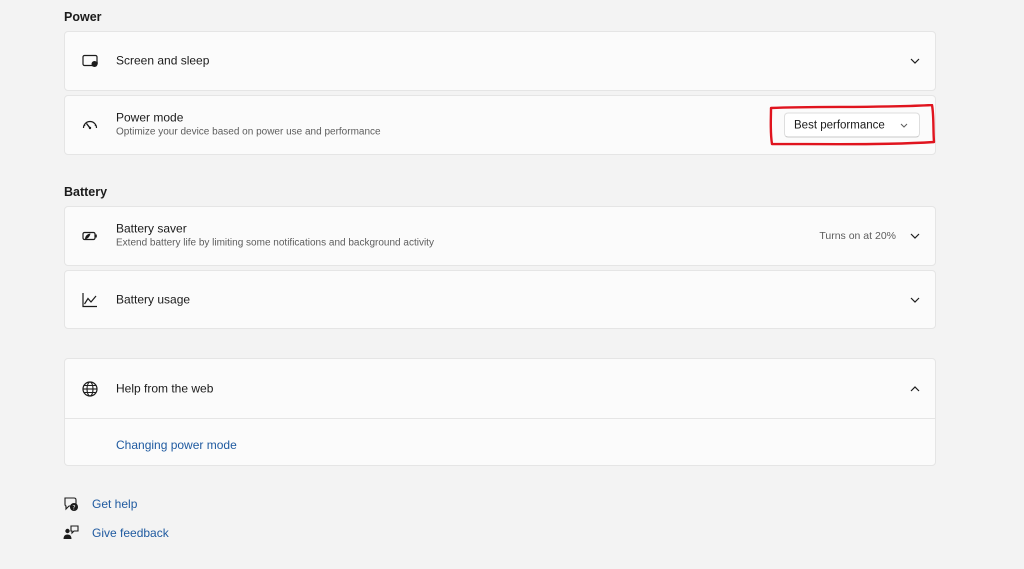 This screenshot has height=569, width=1024. What do you see at coordinates (153, 299) in the screenshot?
I see `battery-usage-title: Battery usage` at bounding box center [153, 299].